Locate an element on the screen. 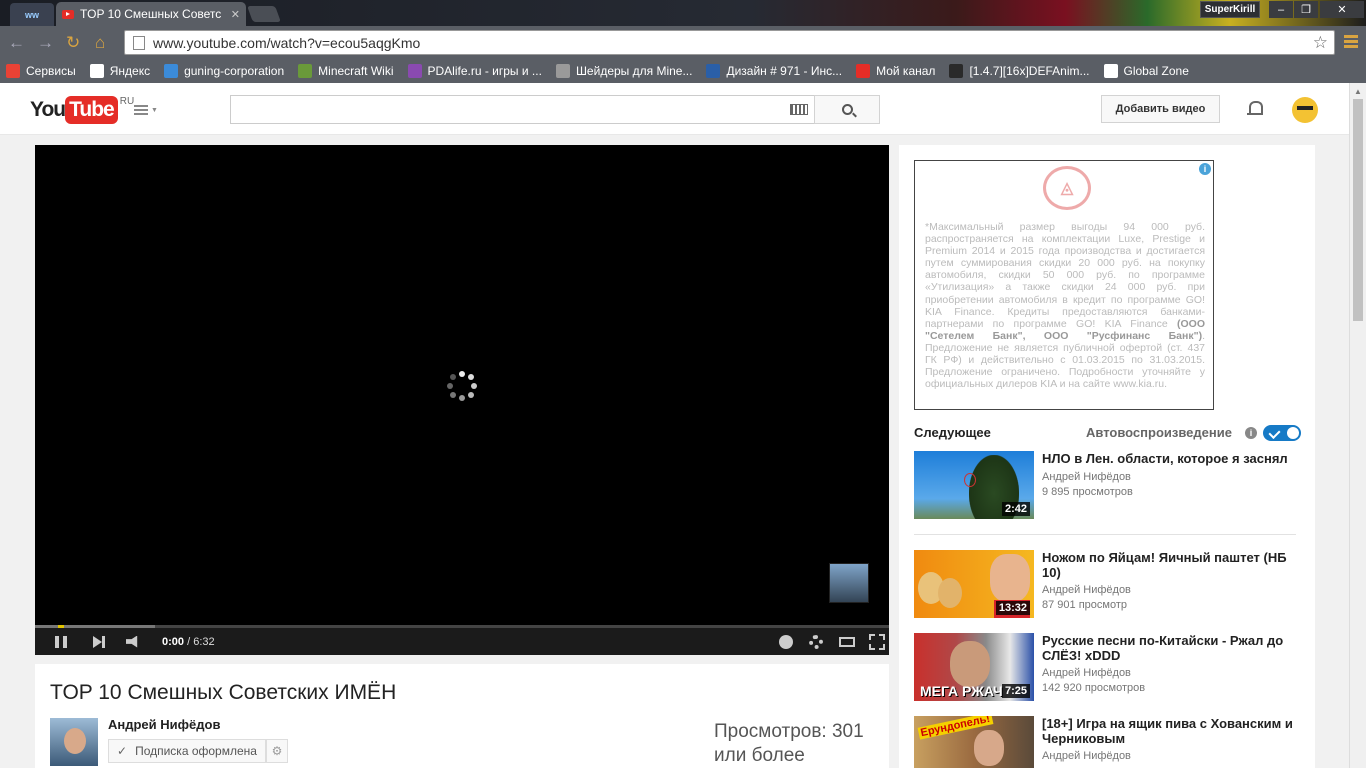  pause-icon is located at coordinates (61, 641).